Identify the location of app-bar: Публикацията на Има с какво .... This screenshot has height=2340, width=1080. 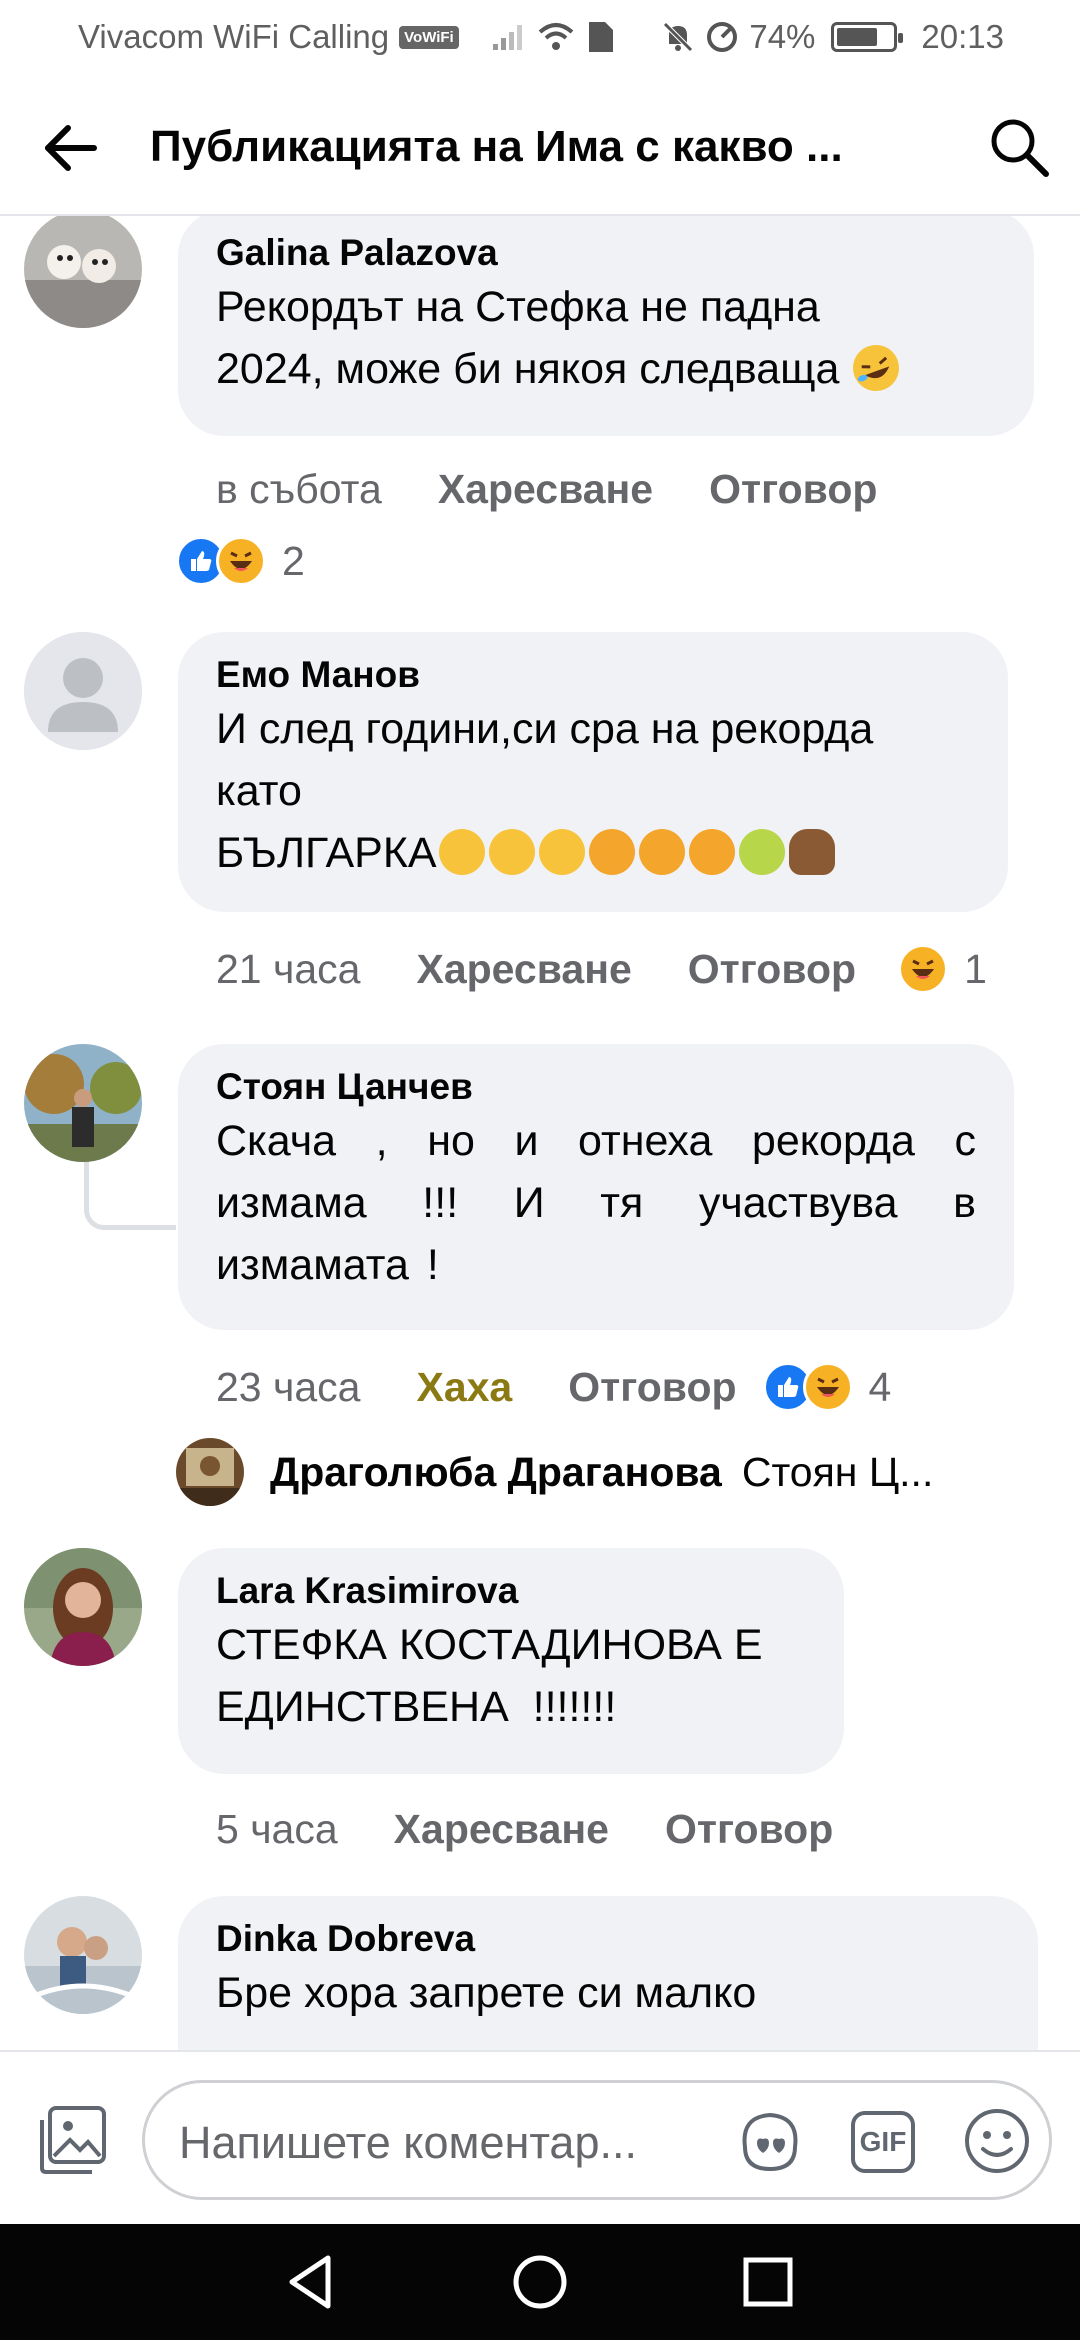
(540, 148).